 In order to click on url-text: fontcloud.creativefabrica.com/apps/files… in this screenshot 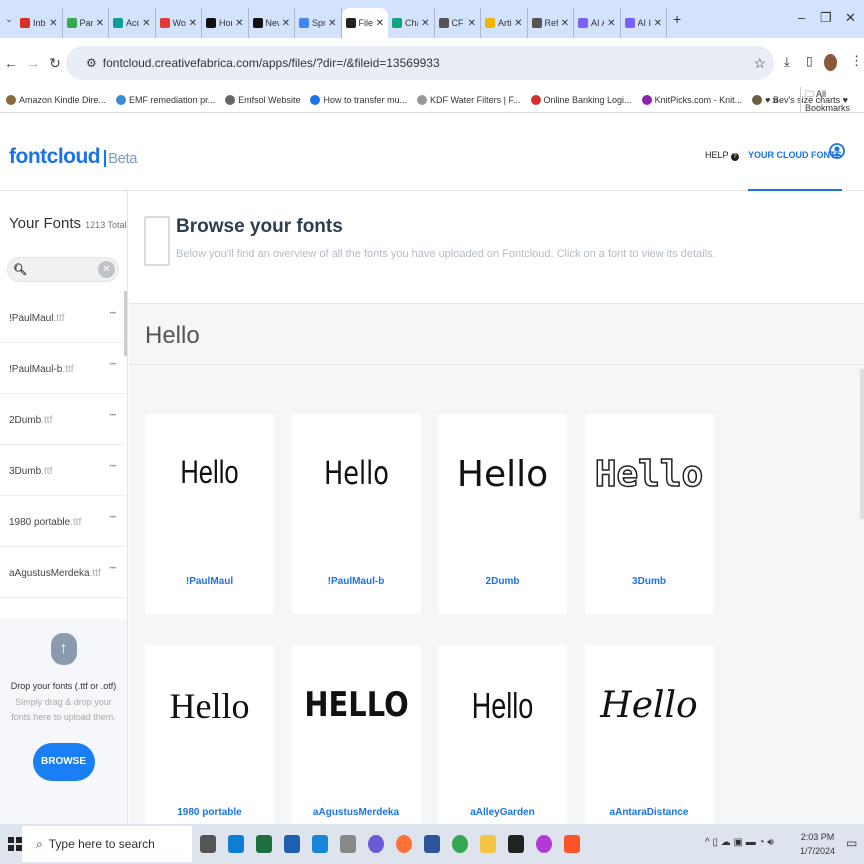, I will do `click(271, 63)`.